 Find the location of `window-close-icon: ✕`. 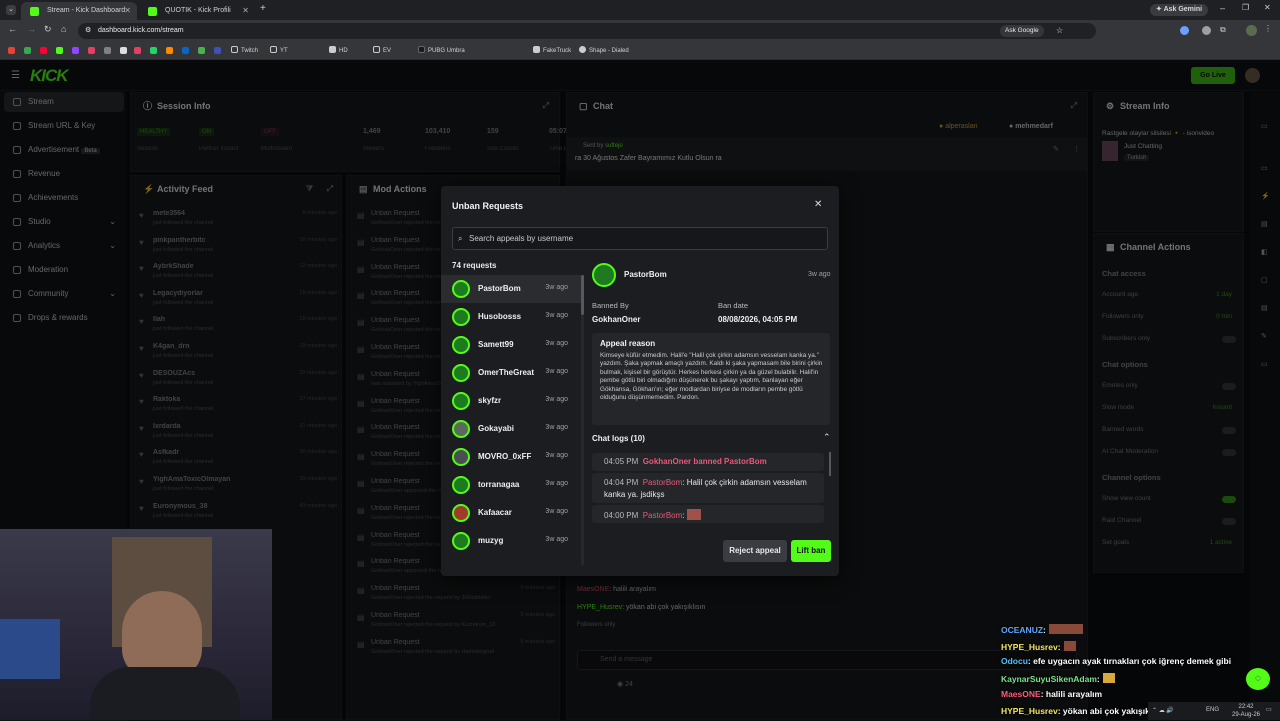

window-close-icon: ✕ is located at coordinates (1267, 7).